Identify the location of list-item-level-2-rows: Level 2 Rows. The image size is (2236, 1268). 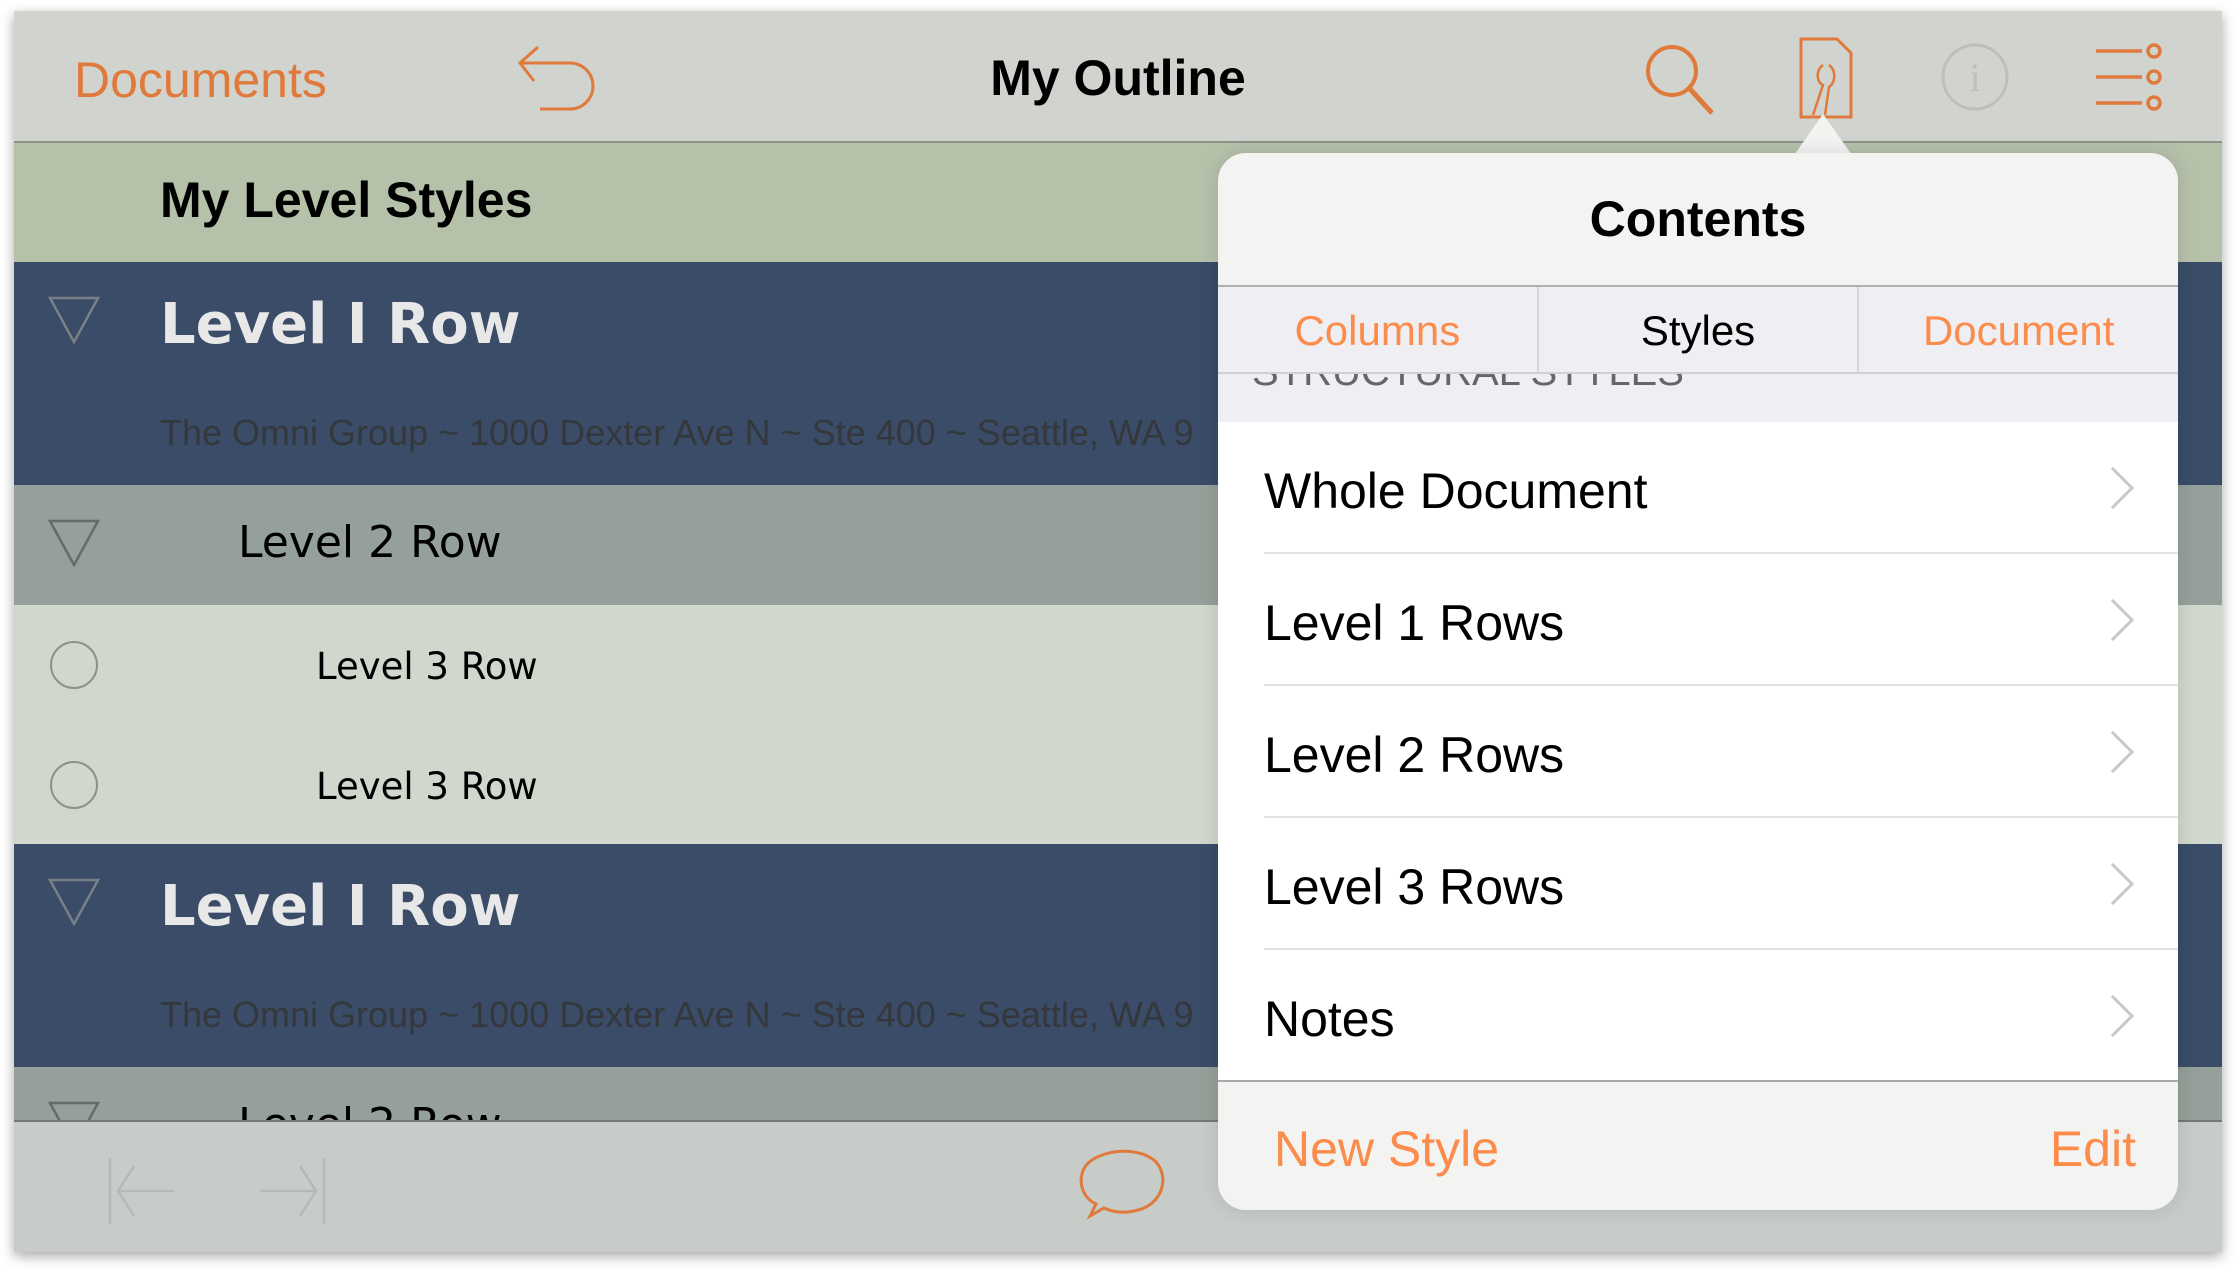
(1721, 752).